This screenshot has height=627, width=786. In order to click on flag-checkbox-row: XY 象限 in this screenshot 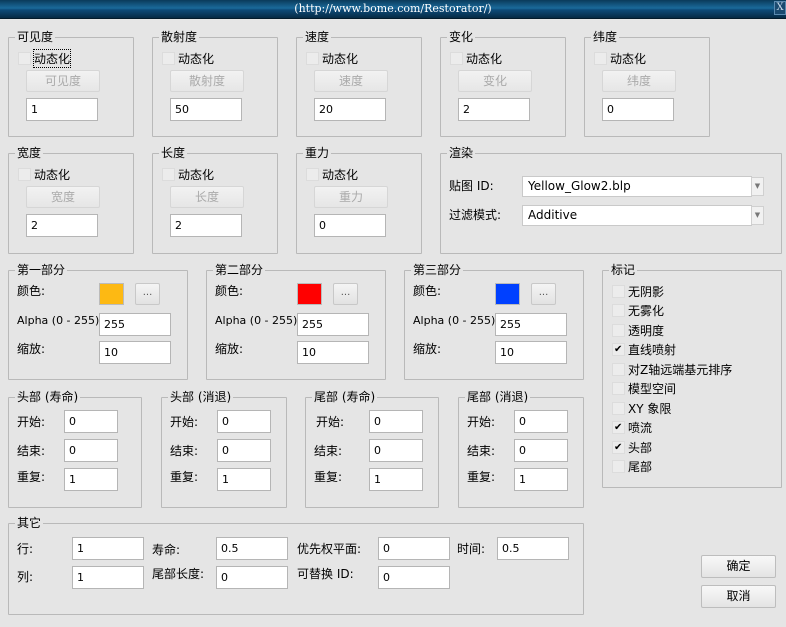, I will do `click(641, 408)`.